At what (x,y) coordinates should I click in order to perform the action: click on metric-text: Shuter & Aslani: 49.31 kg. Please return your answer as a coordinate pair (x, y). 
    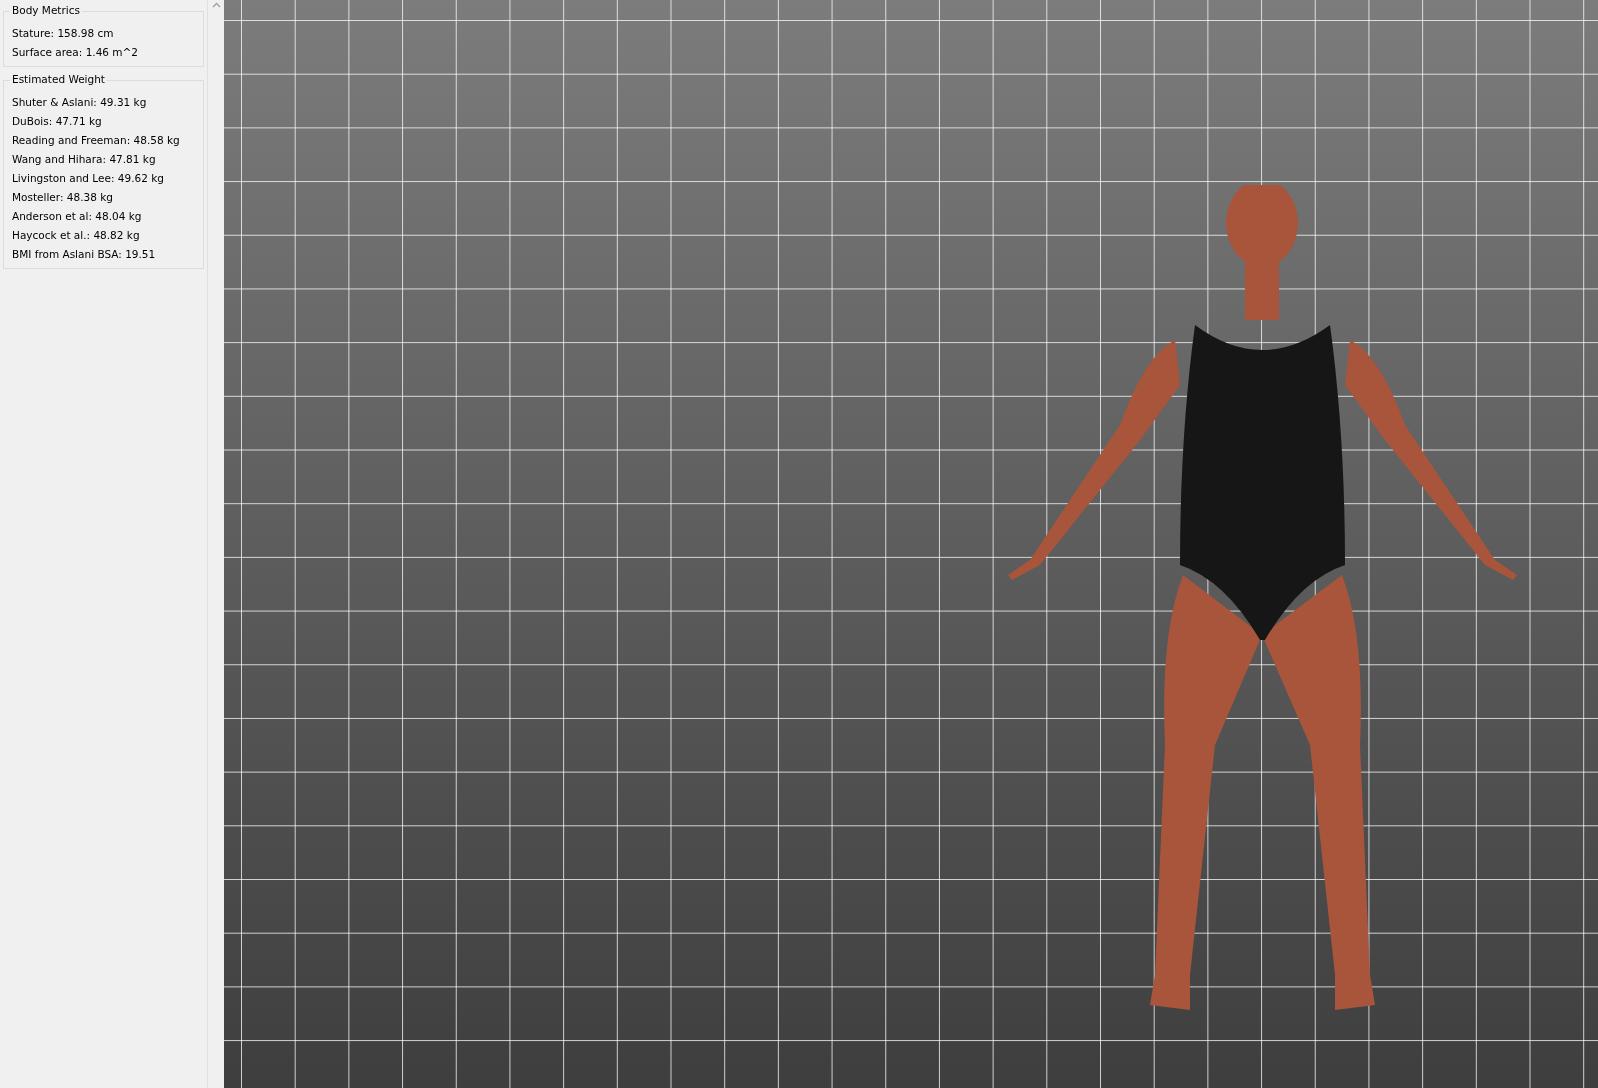
    Looking at the image, I should click on (80, 102).